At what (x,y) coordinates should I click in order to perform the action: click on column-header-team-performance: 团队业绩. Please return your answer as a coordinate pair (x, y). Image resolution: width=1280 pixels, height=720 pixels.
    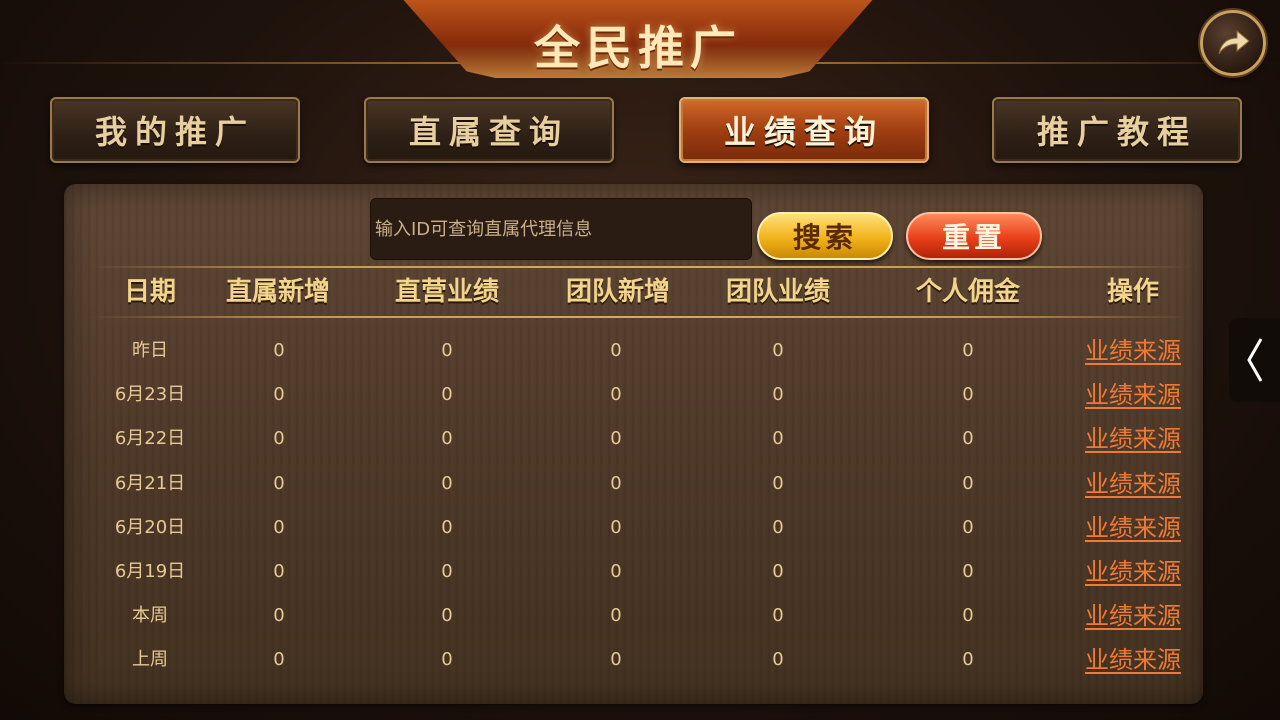
    Looking at the image, I should click on (777, 292).